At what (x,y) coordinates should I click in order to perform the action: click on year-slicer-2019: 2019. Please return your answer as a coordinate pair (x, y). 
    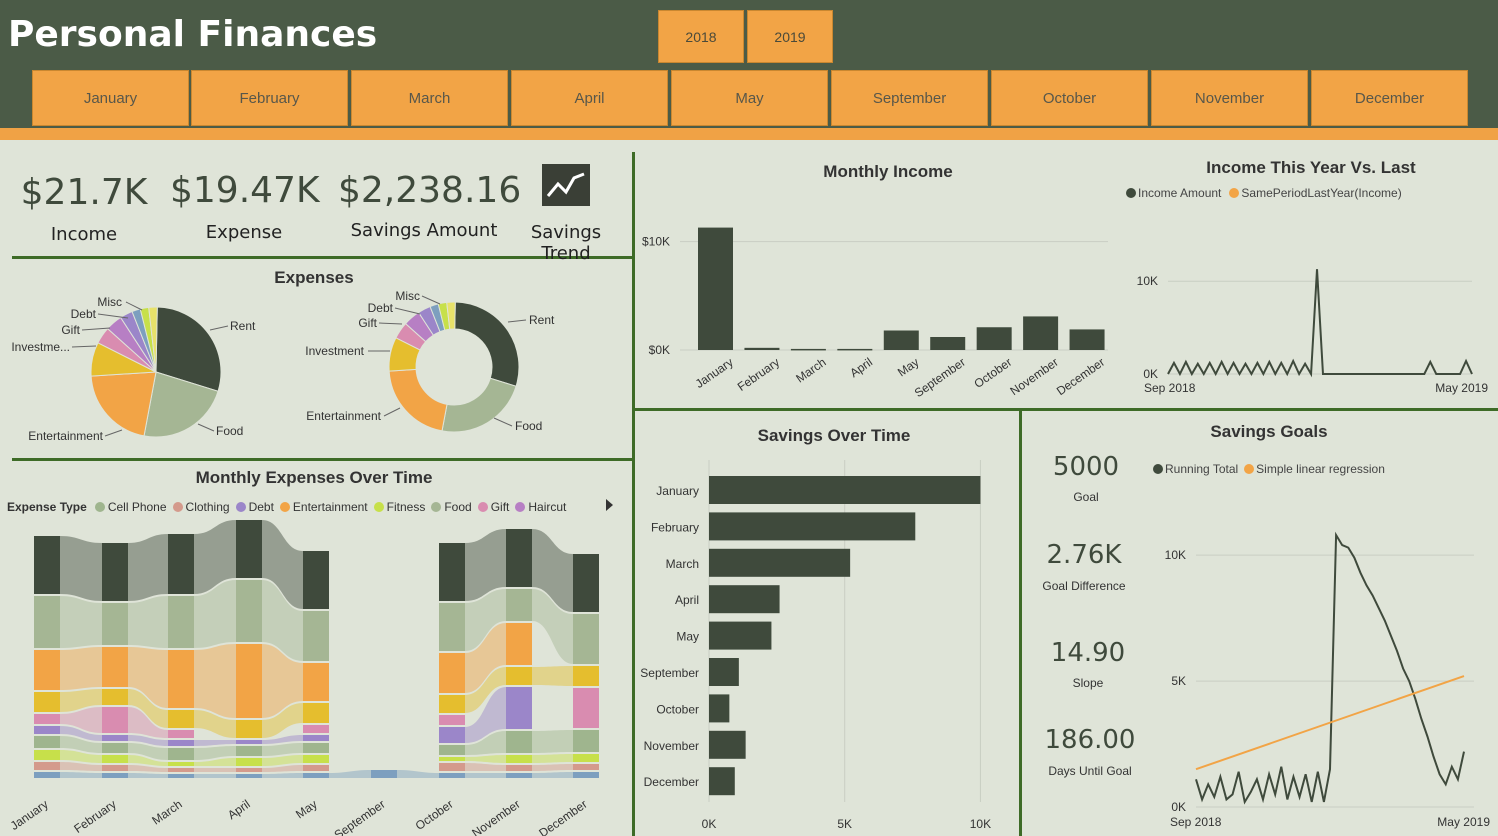
    Looking at the image, I should click on (790, 36).